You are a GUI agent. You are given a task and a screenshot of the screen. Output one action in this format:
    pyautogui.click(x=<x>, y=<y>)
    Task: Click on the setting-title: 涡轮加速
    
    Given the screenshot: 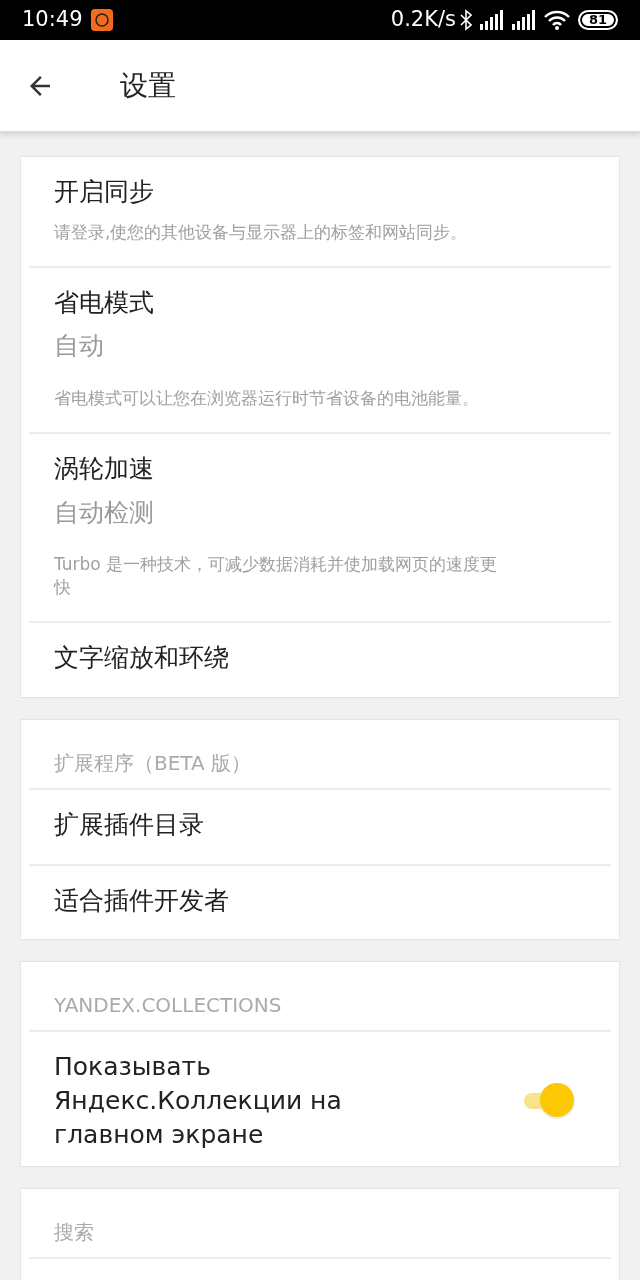 What is the action you would take?
    pyautogui.click(x=320, y=468)
    